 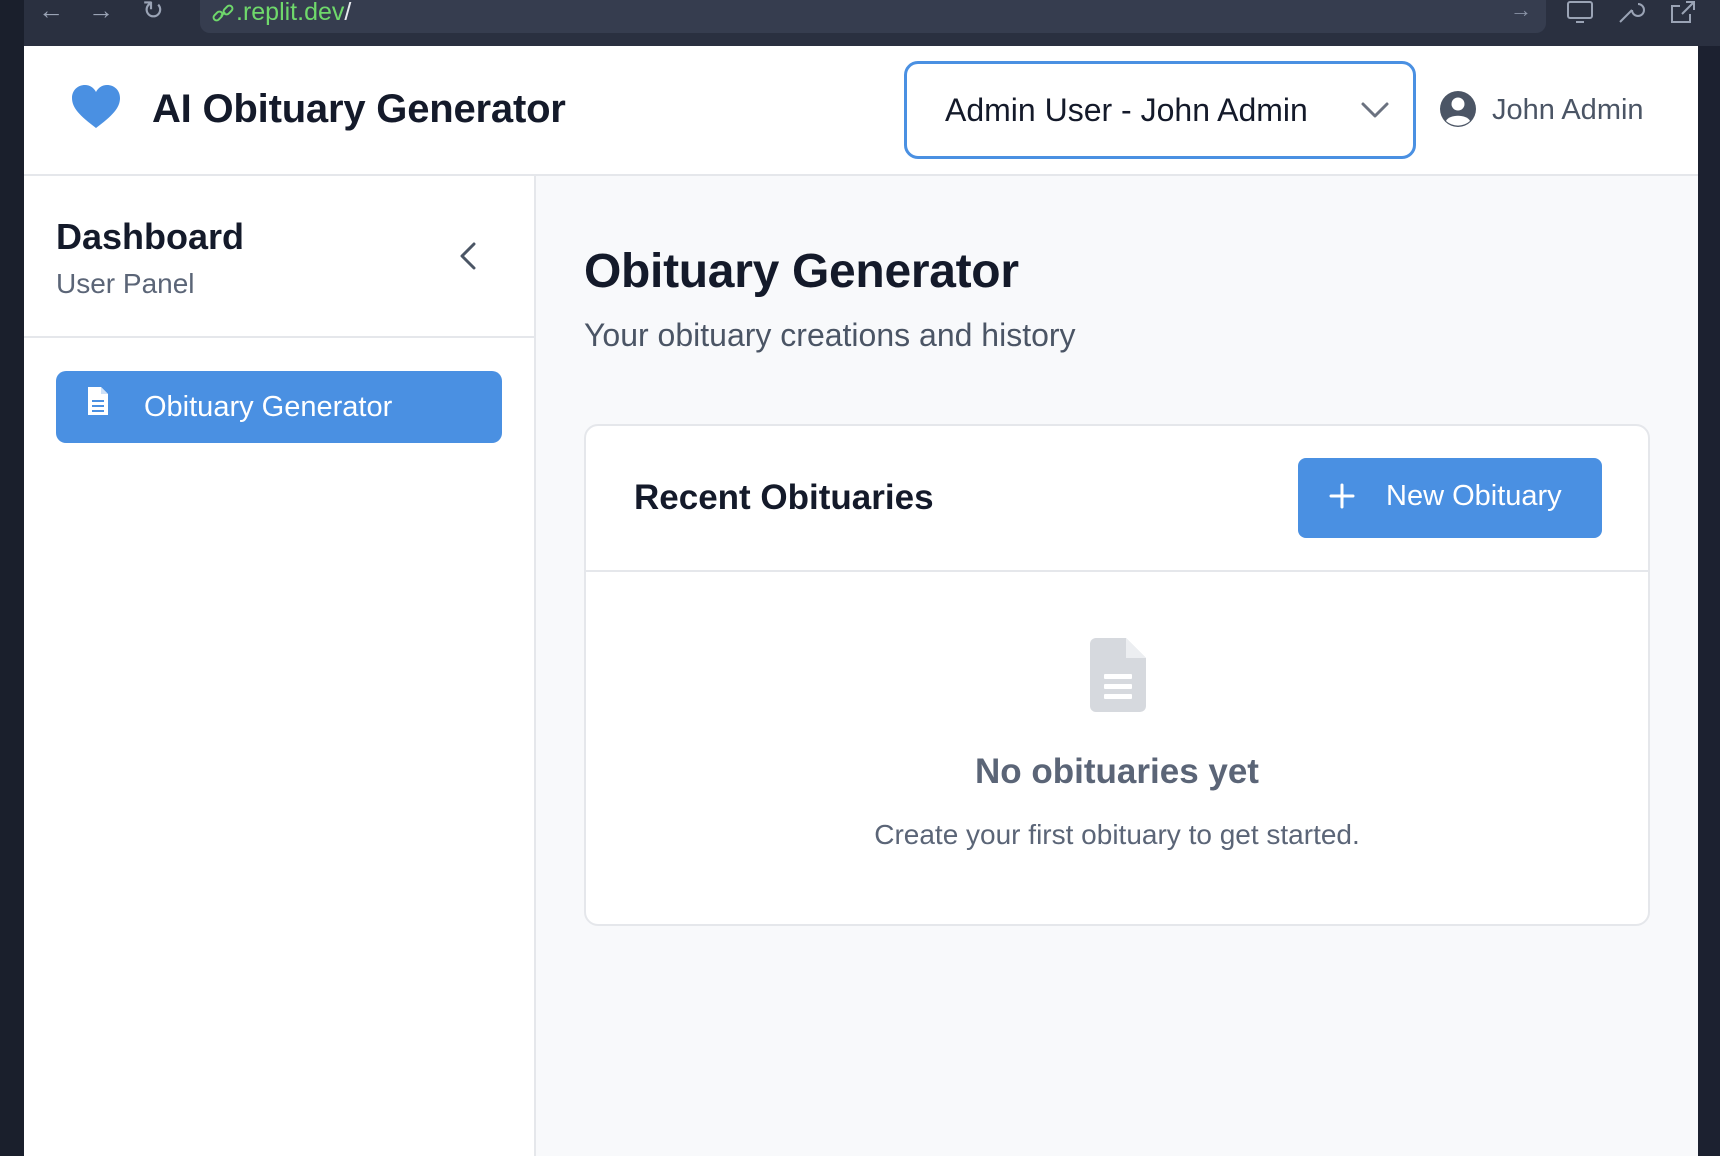 I want to click on reload-icon: ↻, so click(x=153, y=12).